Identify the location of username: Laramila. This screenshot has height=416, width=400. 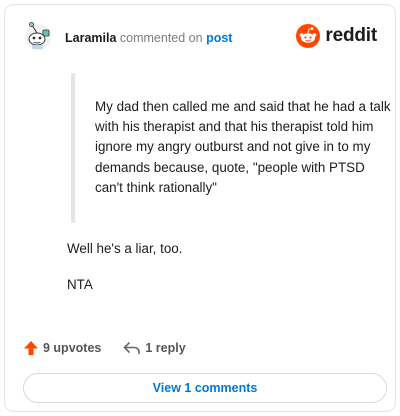
(90, 38).